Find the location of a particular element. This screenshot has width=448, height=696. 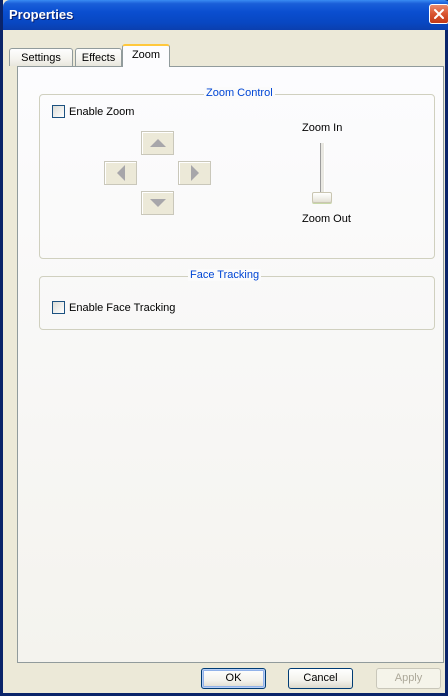

enable-face-tracking-checkbox is located at coordinates (58, 307).